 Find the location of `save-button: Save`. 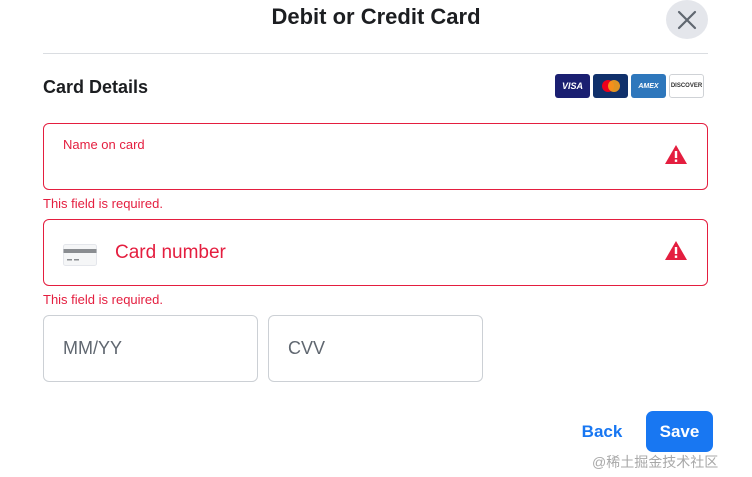

save-button: Save is located at coordinates (679, 431).